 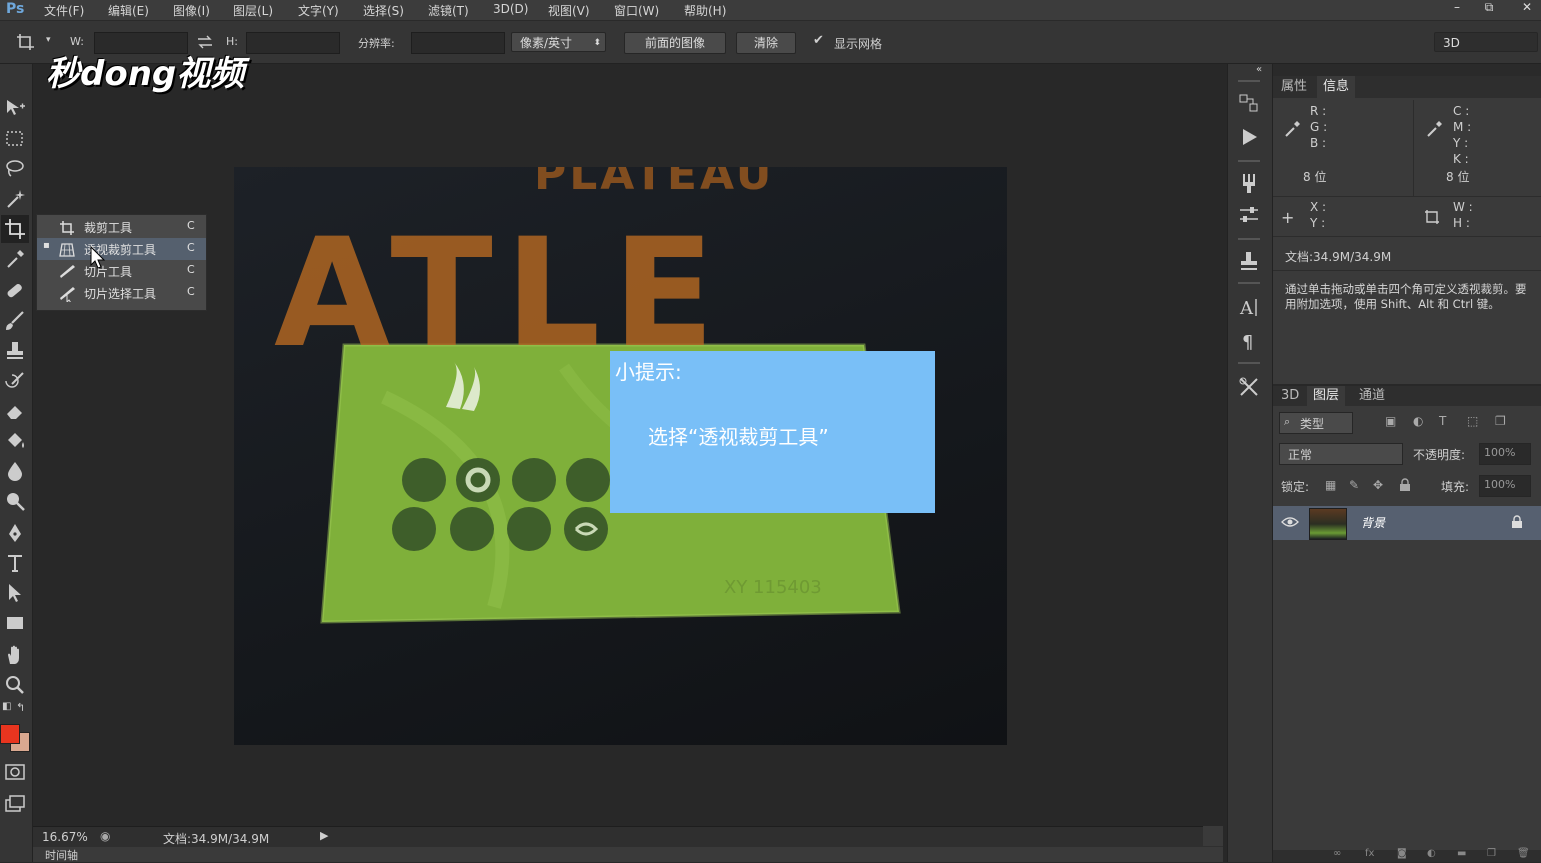 I want to click on clone-source-icon, so click(x=1249, y=261).